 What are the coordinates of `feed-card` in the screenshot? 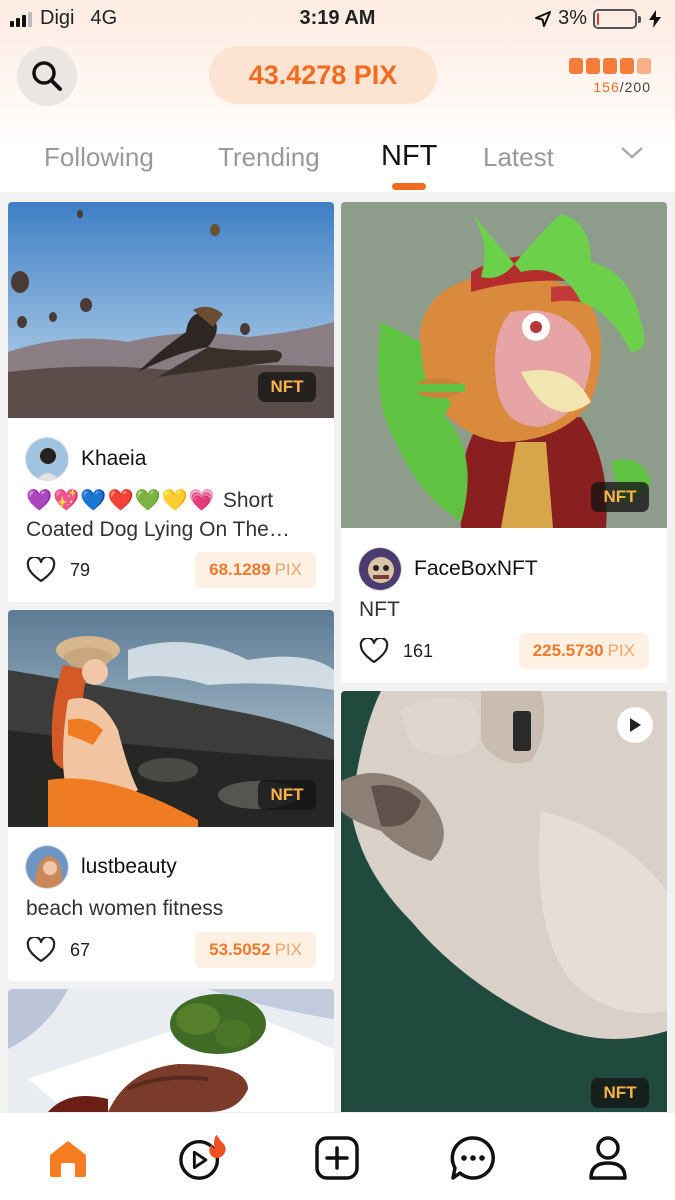 It's located at (171, 1050).